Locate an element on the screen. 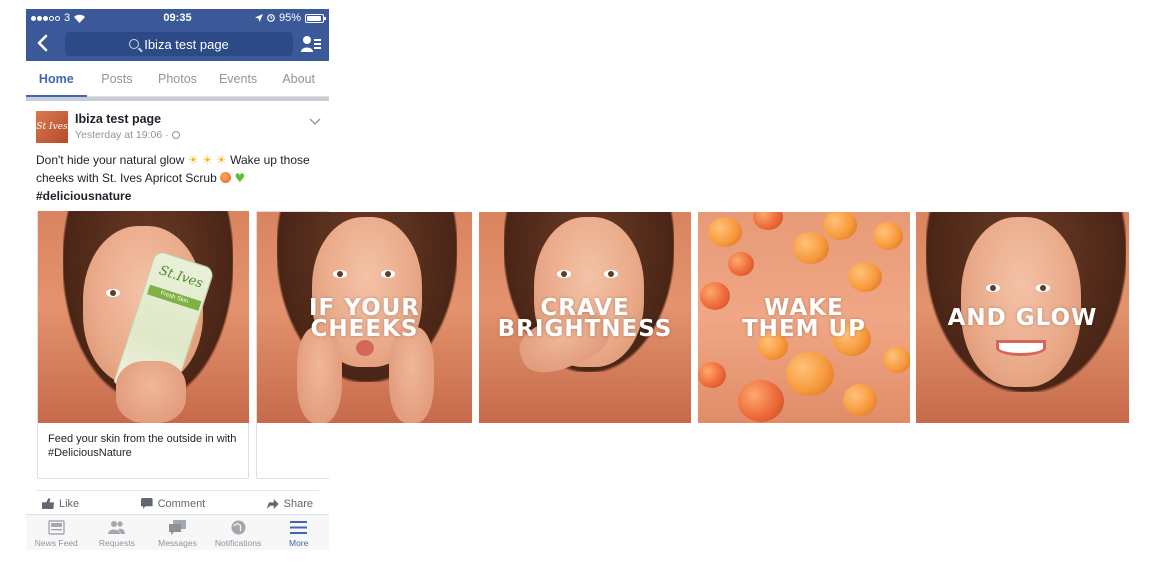 The image size is (1150, 573). bottom-tab-news-feed: News Feed is located at coordinates (56, 532).